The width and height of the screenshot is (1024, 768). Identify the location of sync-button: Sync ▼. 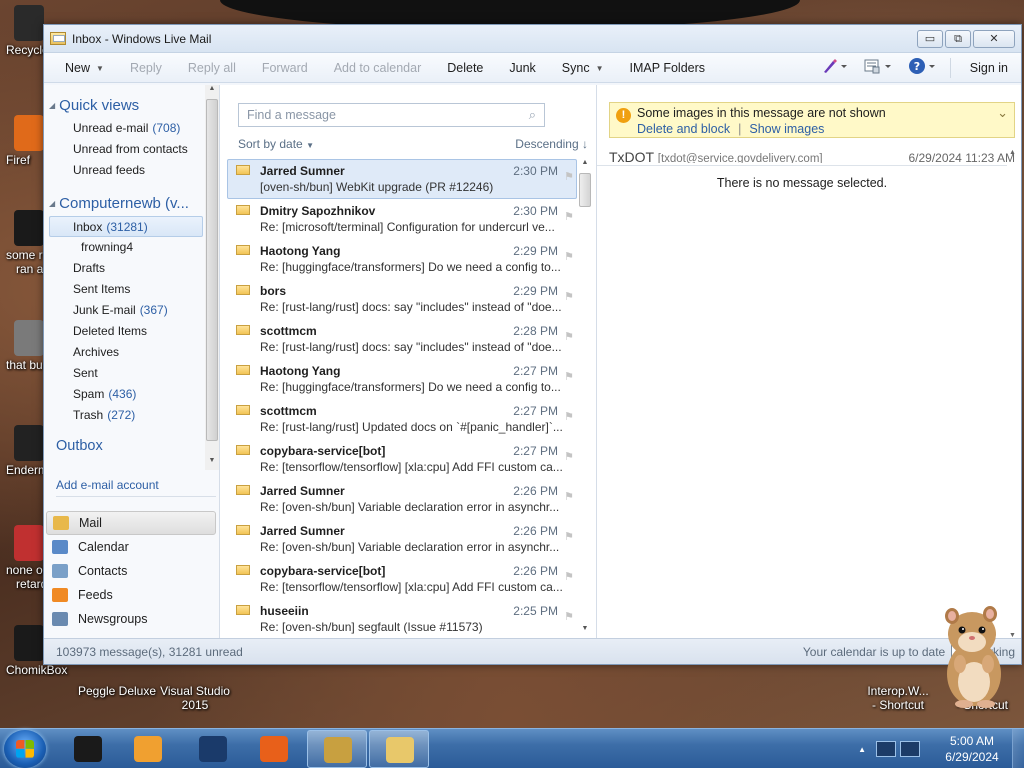
(583, 68).